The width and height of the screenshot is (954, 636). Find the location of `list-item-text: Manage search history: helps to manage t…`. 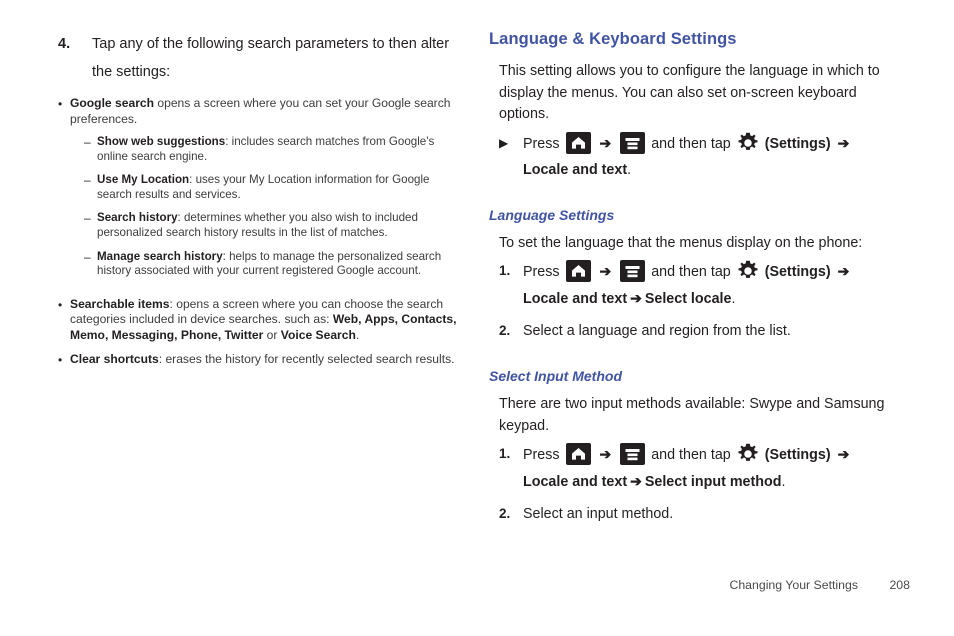

list-item-text: Manage search history: helps to manage t… is located at coordinates (277, 264).